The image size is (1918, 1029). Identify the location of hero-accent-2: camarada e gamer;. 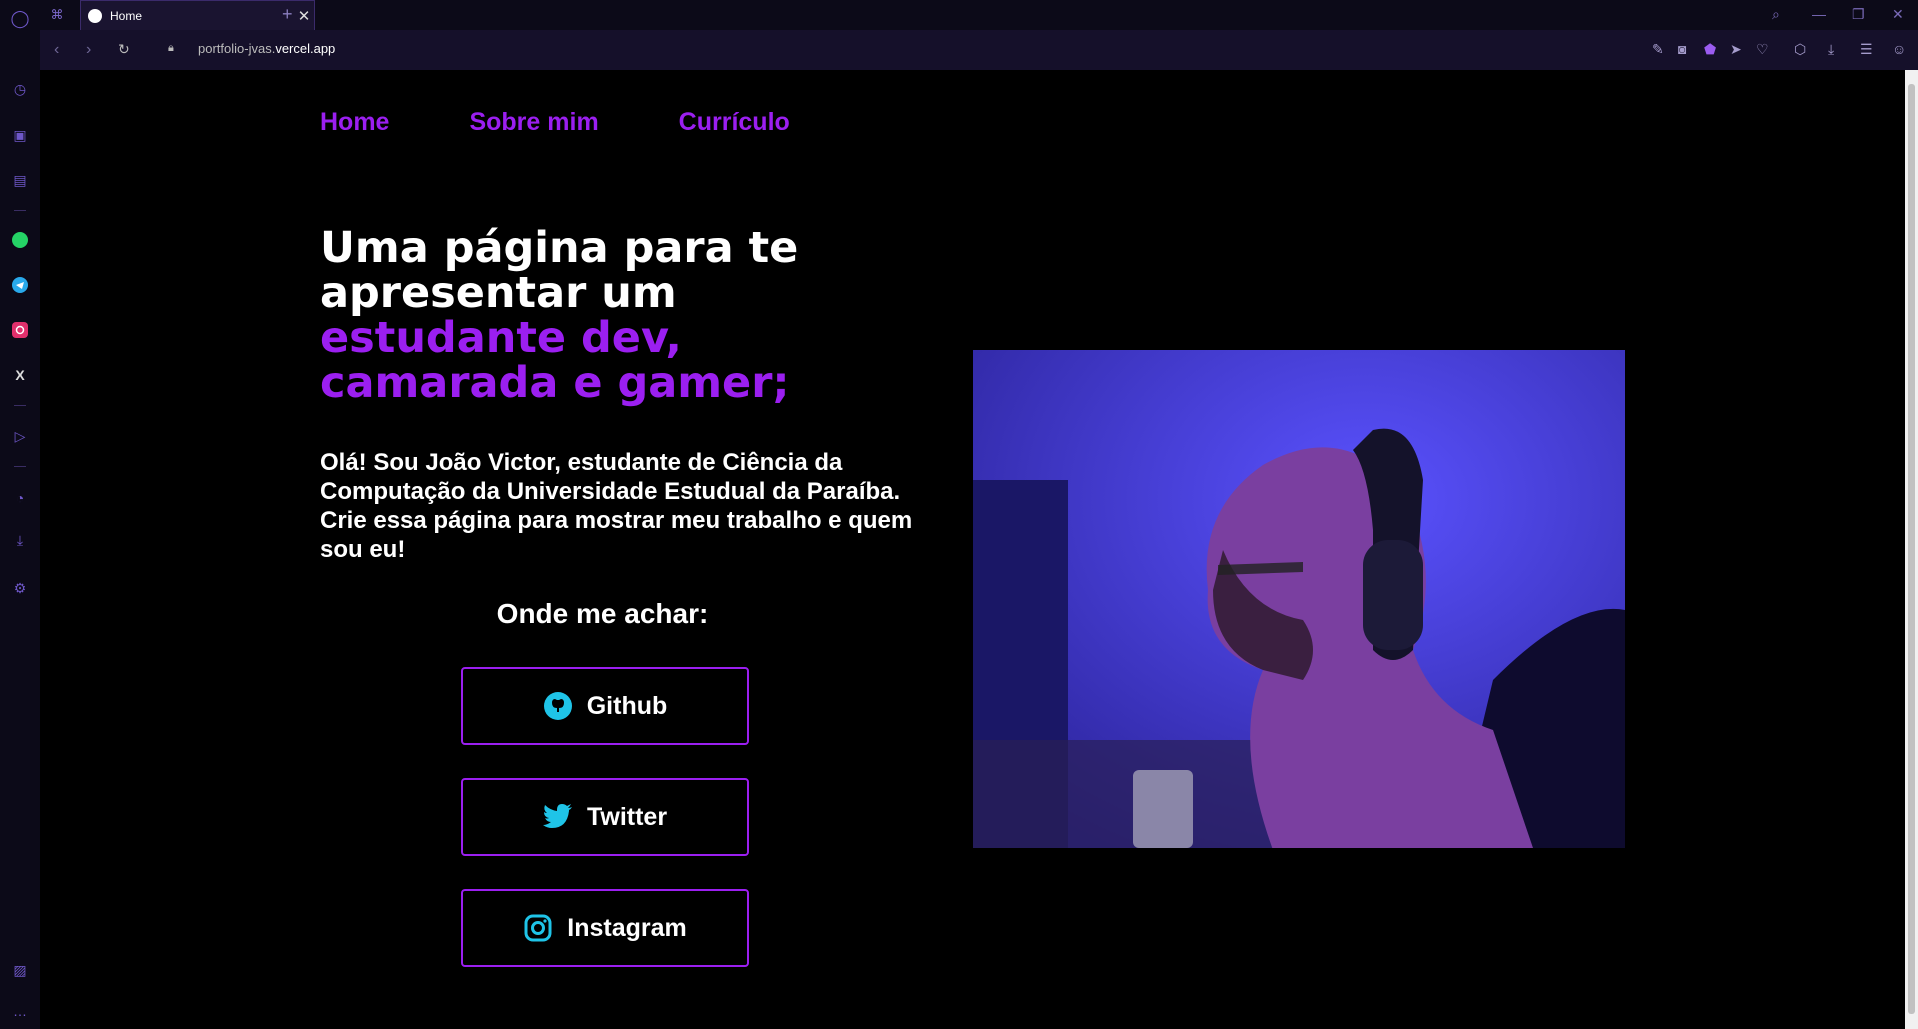
(555, 383).